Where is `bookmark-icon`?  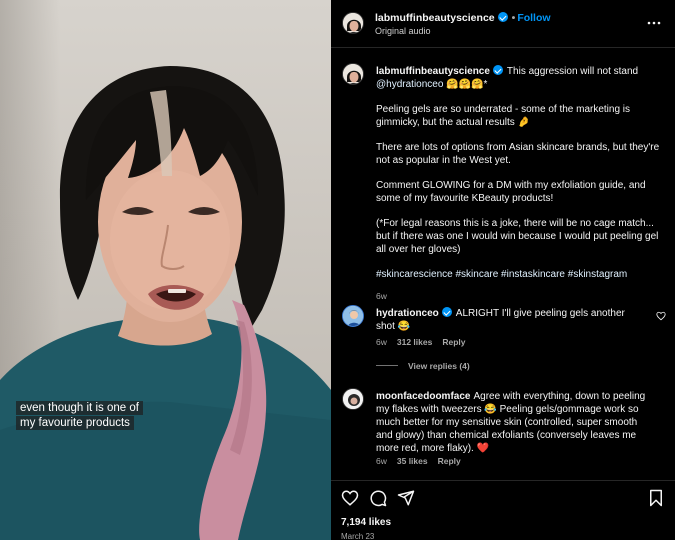 bookmark-icon is located at coordinates (656, 498).